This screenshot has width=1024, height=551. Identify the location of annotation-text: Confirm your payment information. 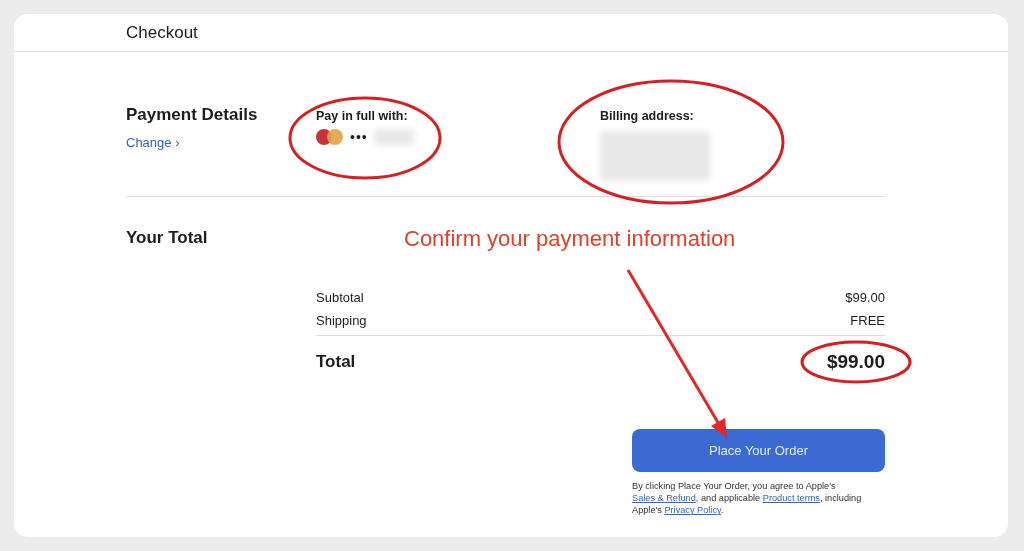
(570, 239).